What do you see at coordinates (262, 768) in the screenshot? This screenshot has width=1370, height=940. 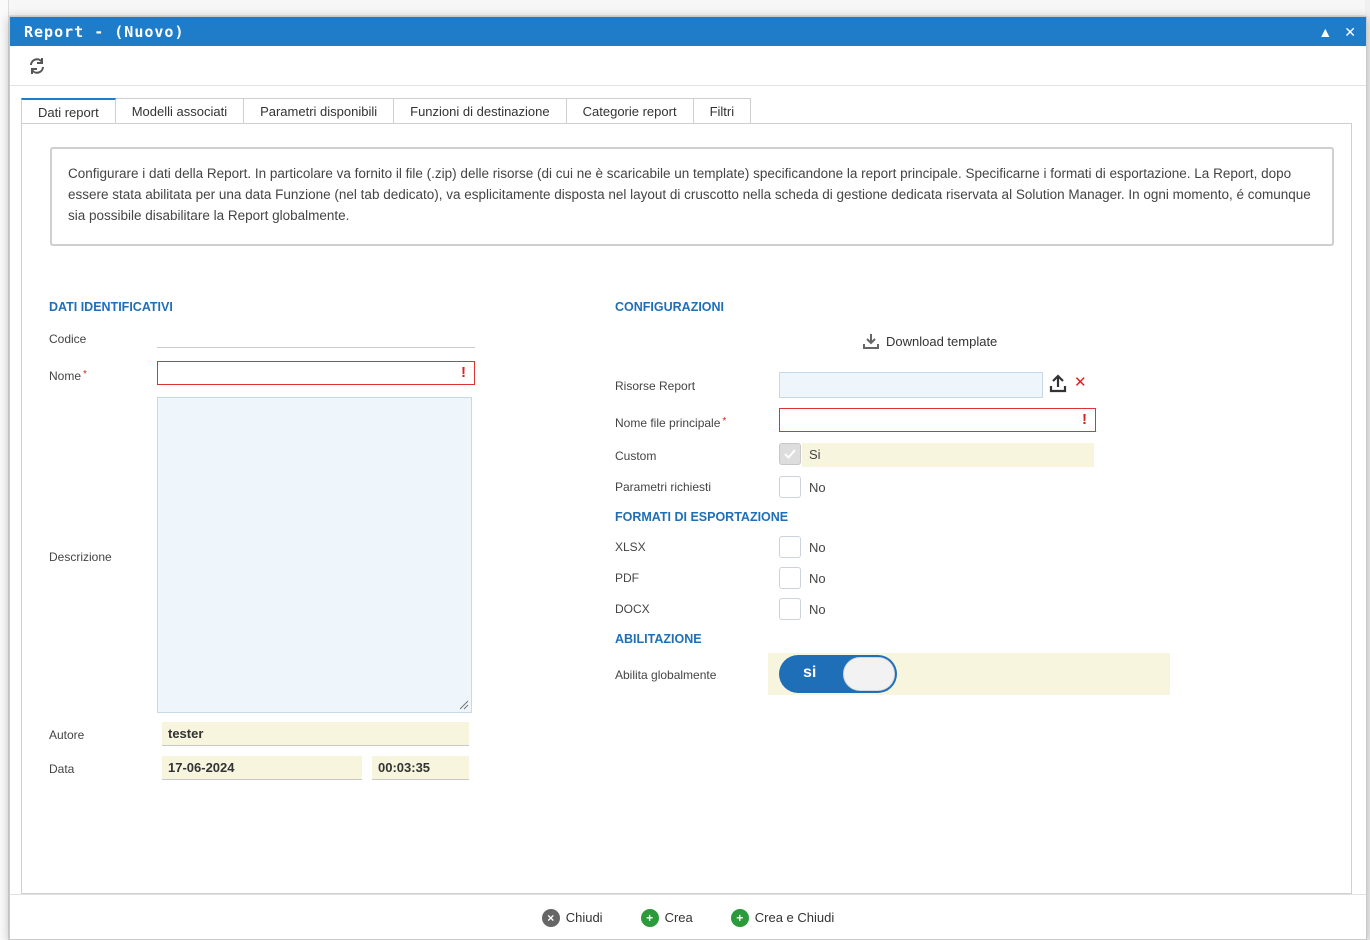 I see `data-value: 17-06-2024` at bounding box center [262, 768].